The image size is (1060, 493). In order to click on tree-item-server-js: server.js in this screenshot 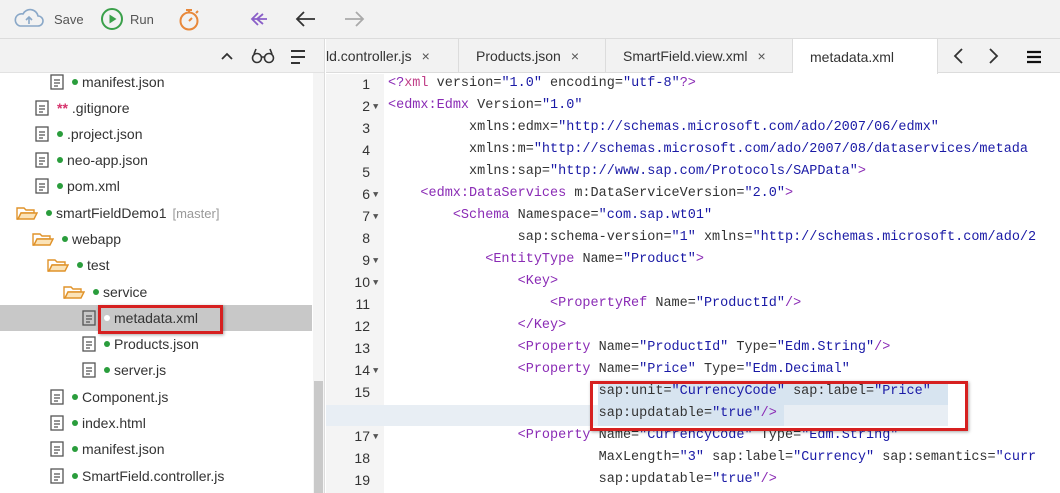, I will do `click(156, 370)`.